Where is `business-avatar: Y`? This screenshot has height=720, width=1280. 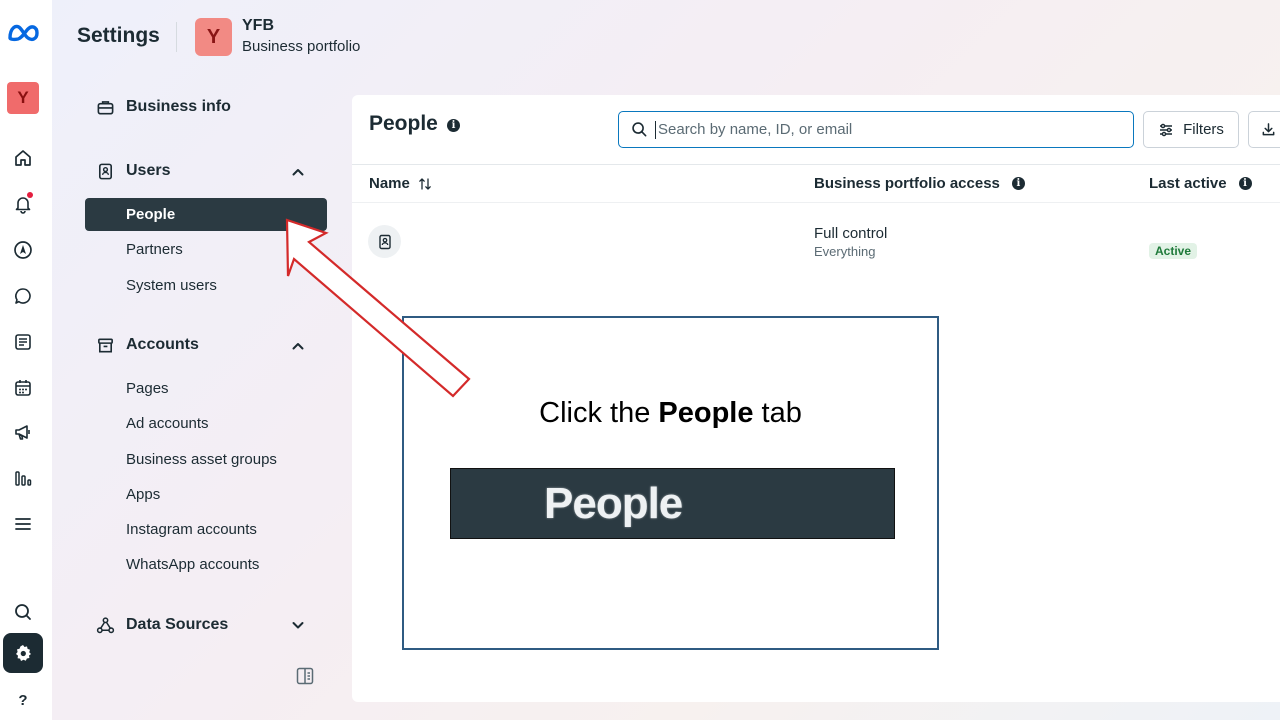
business-avatar: Y is located at coordinates (23, 98).